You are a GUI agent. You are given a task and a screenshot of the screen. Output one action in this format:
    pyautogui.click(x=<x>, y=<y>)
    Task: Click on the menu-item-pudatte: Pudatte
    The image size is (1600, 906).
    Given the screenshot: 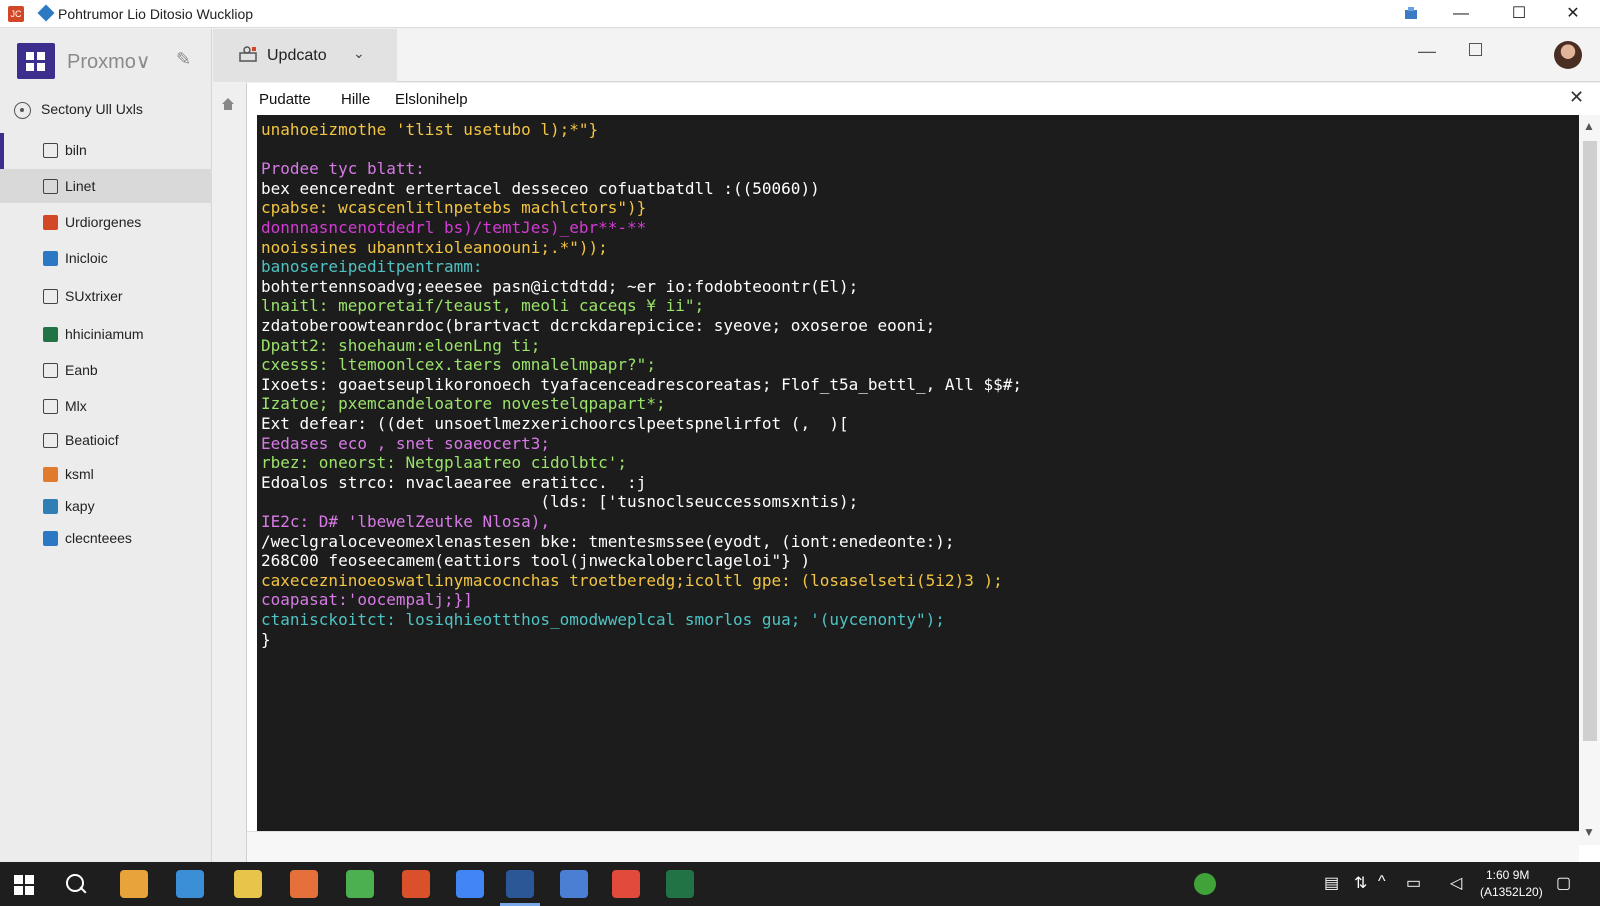 What is the action you would take?
    pyautogui.click(x=285, y=99)
    